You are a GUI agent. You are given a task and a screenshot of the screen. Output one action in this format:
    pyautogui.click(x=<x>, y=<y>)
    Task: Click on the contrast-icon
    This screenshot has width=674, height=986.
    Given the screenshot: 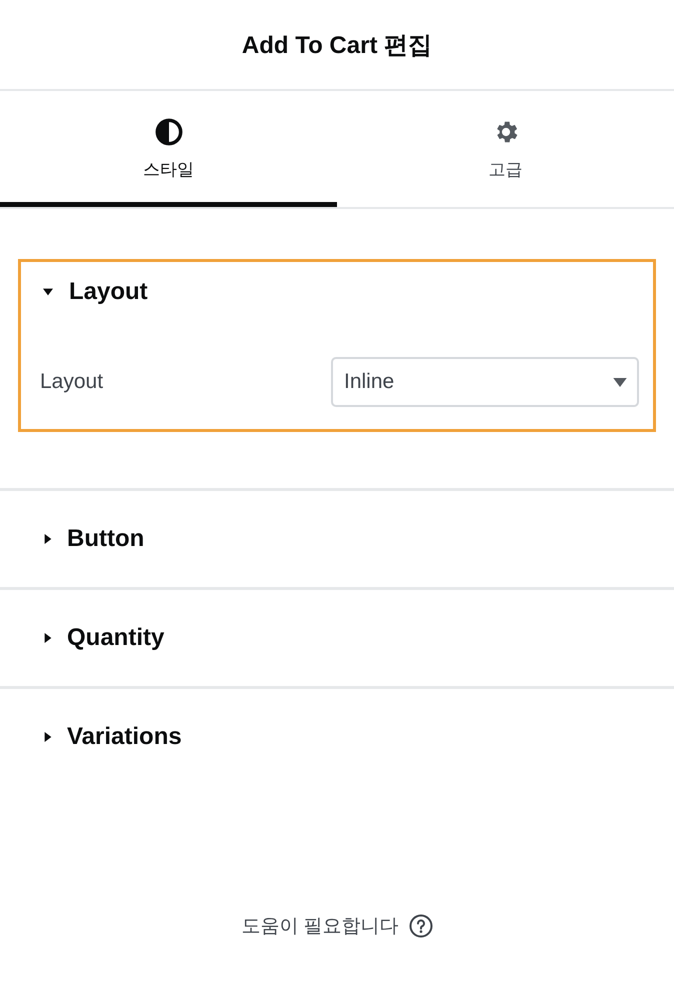 What is the action you would take?
    pyautogui.click(x=168, y=132)
    